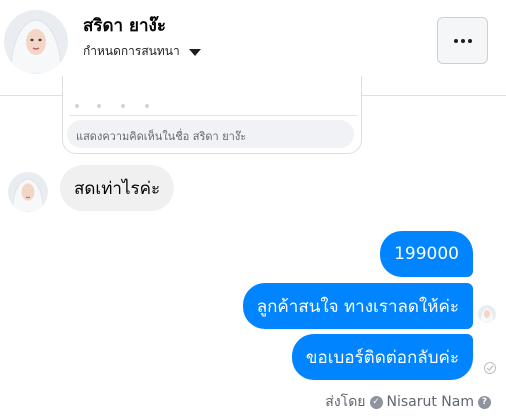 The height and width of the screenshot is (416, 506). Describe the element at coordinates (431, 402) in the screenshot. I see `sender-name: Nisarut Nam` at that location.